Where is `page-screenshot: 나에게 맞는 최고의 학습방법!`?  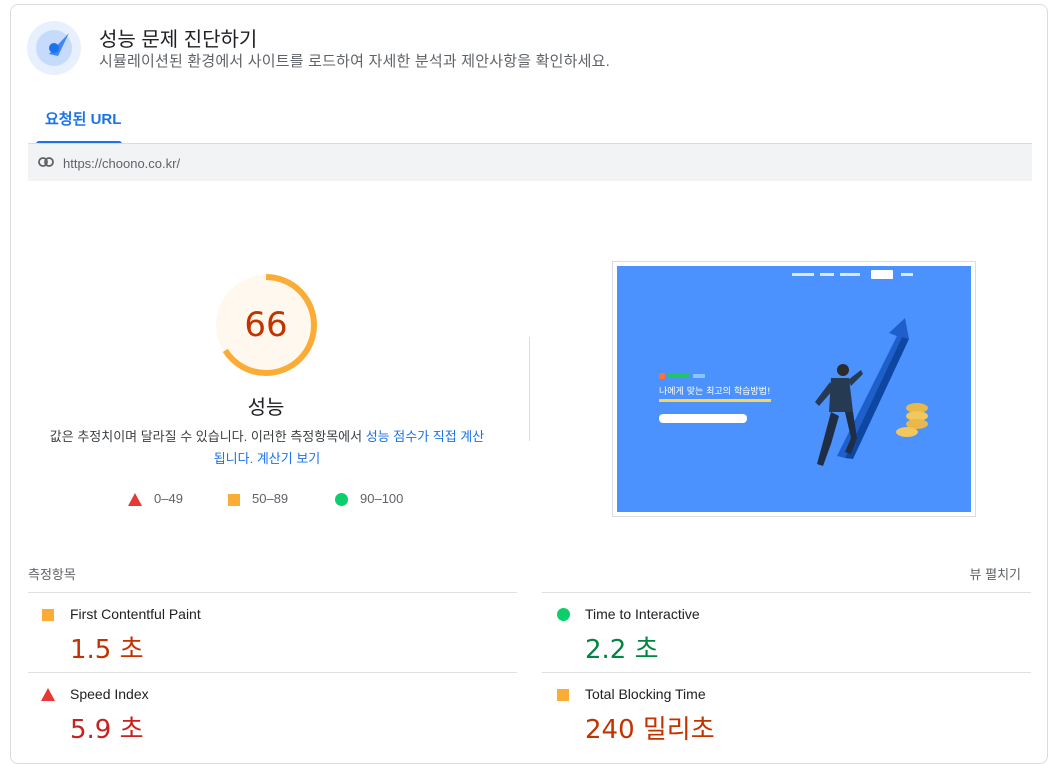 page-screenshot: 나에게 맞는 최고의 학습방법! is located at coordinates (794, 389).